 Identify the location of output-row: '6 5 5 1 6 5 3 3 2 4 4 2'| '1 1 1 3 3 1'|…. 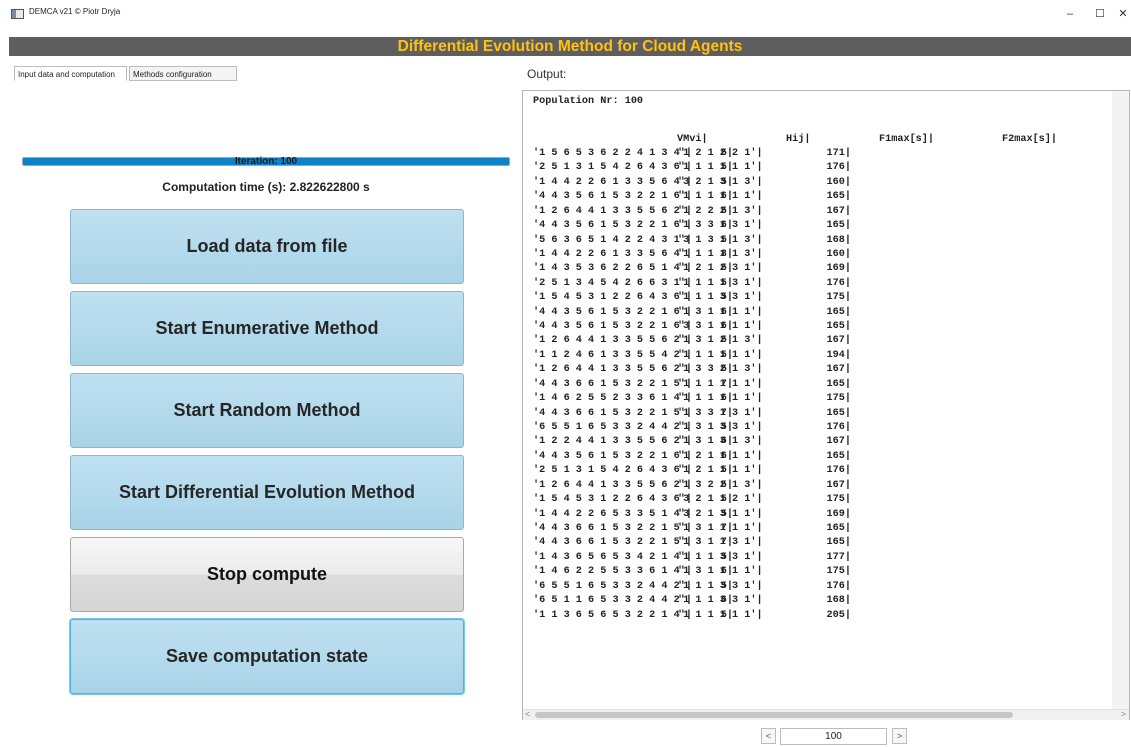
(823, 587).